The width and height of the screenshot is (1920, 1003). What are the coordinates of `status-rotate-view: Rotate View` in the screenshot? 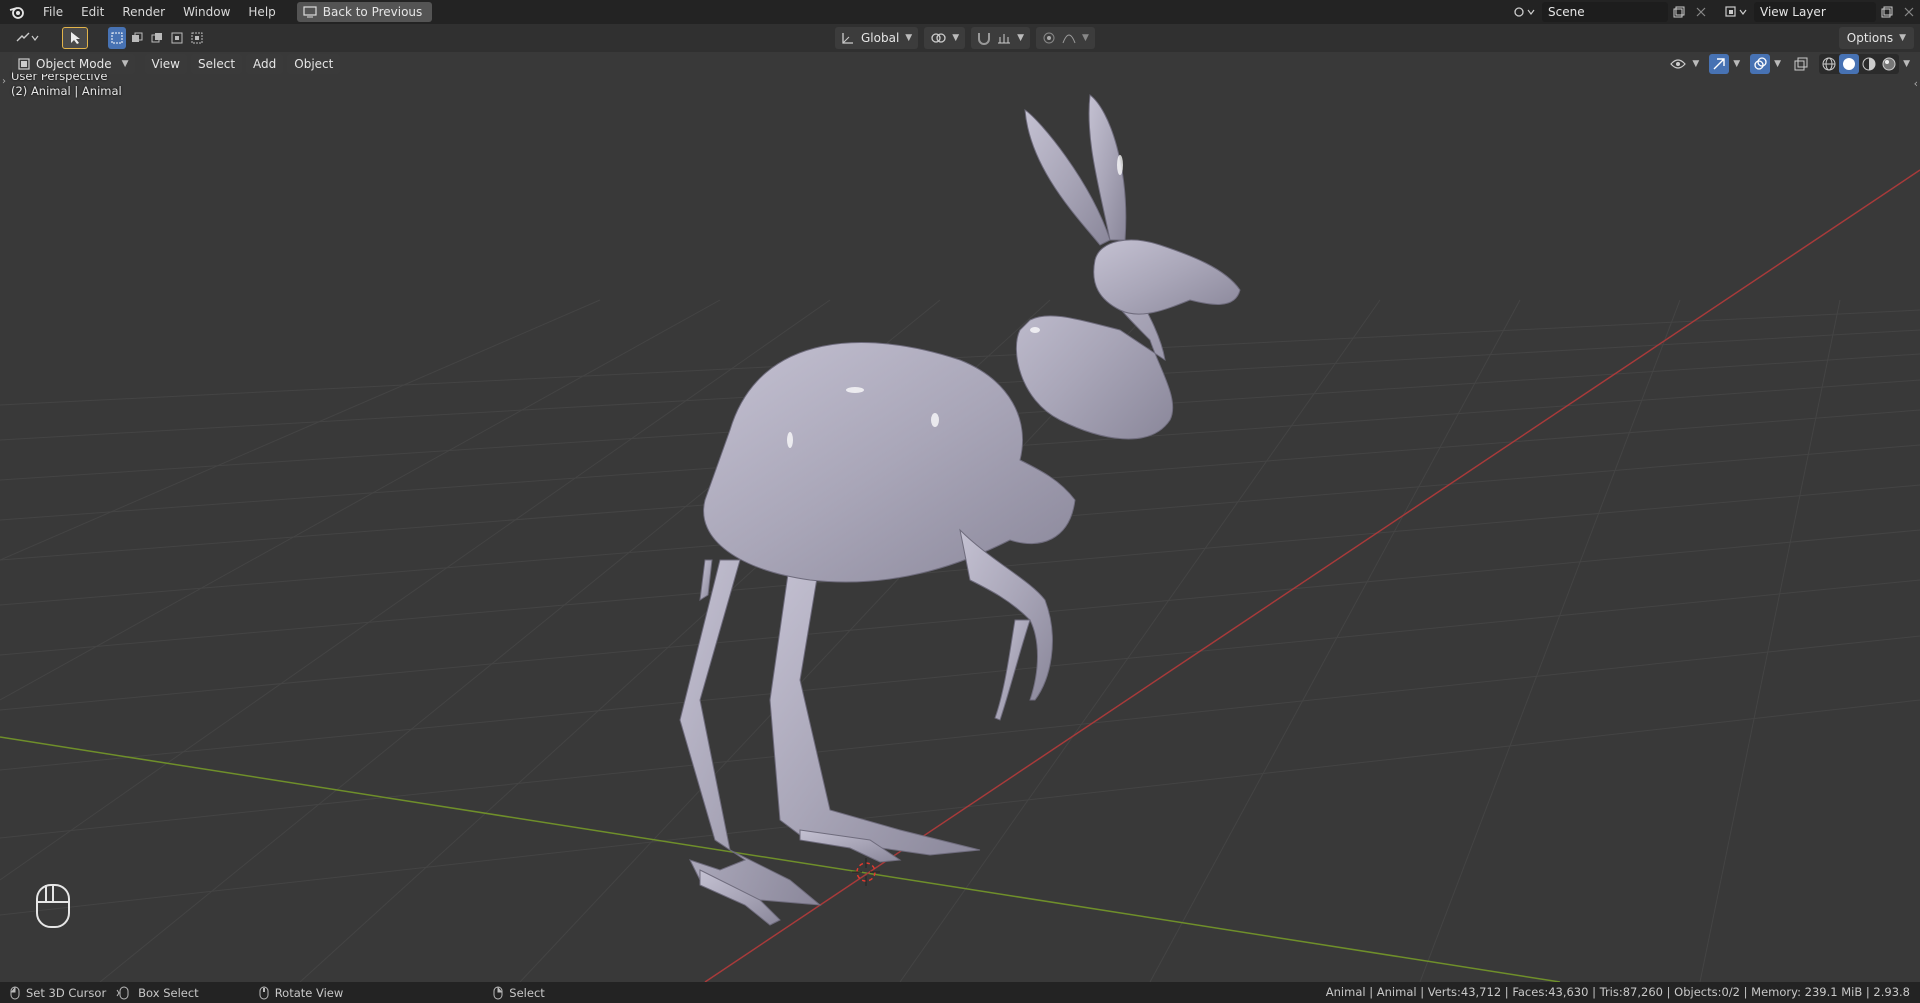 It's located at (271, 992).